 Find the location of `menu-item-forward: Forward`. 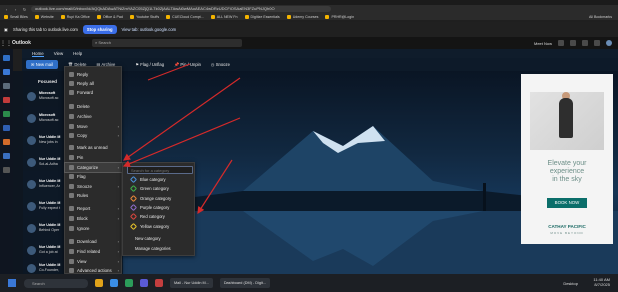

menu-item-forward: Forward is located at coordinates (94, 92).